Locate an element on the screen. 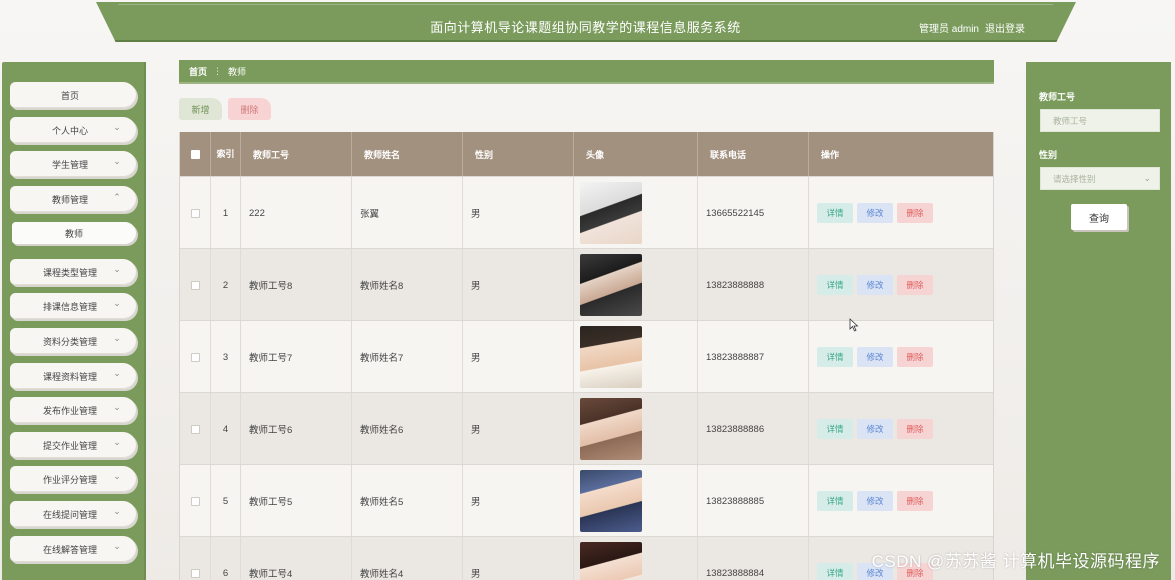 The width and height of the screenshot is (1175, 580). sidebar-item-label: 在线提问管理 is located at coordinates (69, 514).